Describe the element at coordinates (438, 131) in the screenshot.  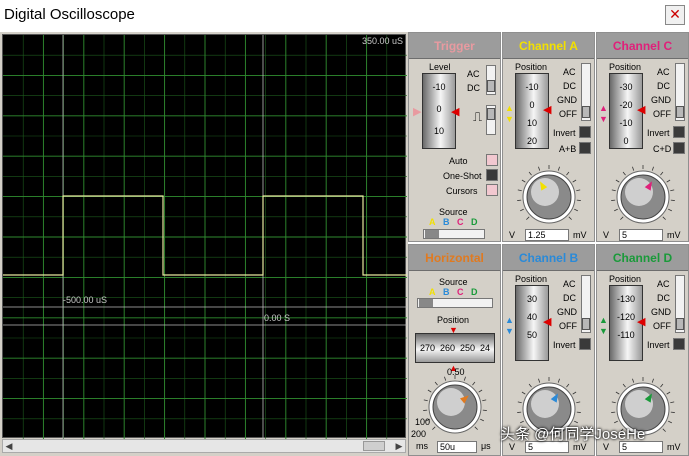
I see `level-tick: 10` at that location.